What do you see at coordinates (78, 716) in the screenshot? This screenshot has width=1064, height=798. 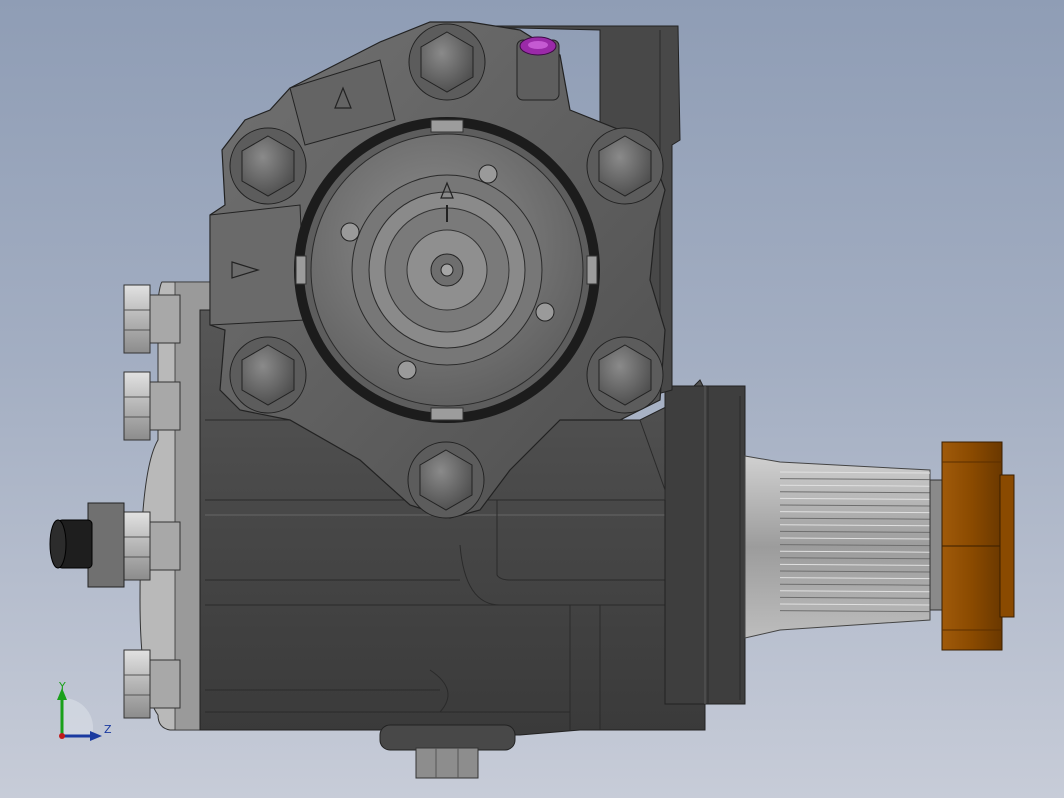 I see `triad-plane` at bounding box center [78, 716].